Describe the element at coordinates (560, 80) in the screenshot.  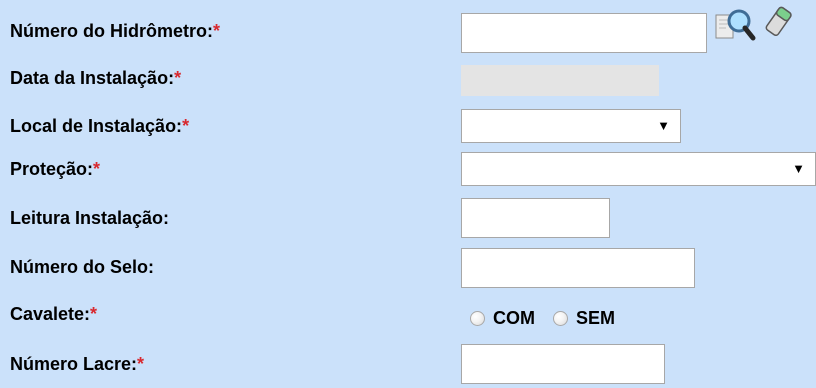
I see `installation-date-input` at that location.